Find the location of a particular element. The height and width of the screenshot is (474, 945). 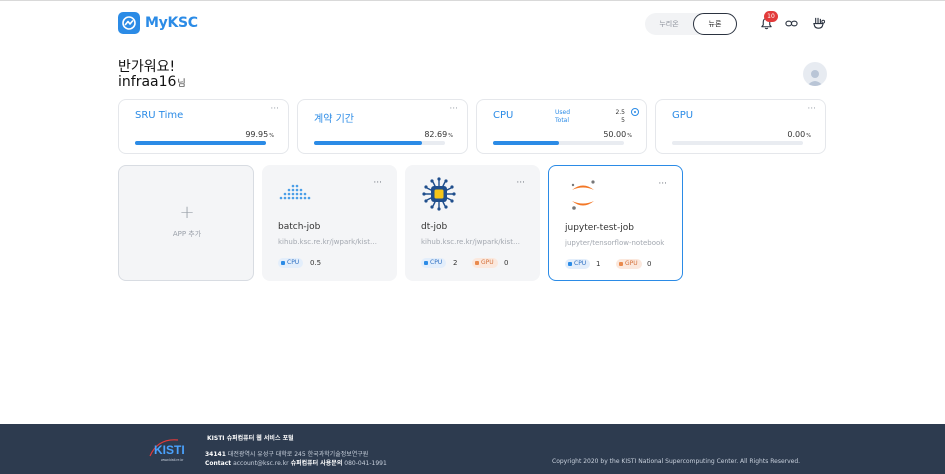

stat-card-contract-period: 계약 기간 ··· 82.69% is located at coordinates (382, 126).